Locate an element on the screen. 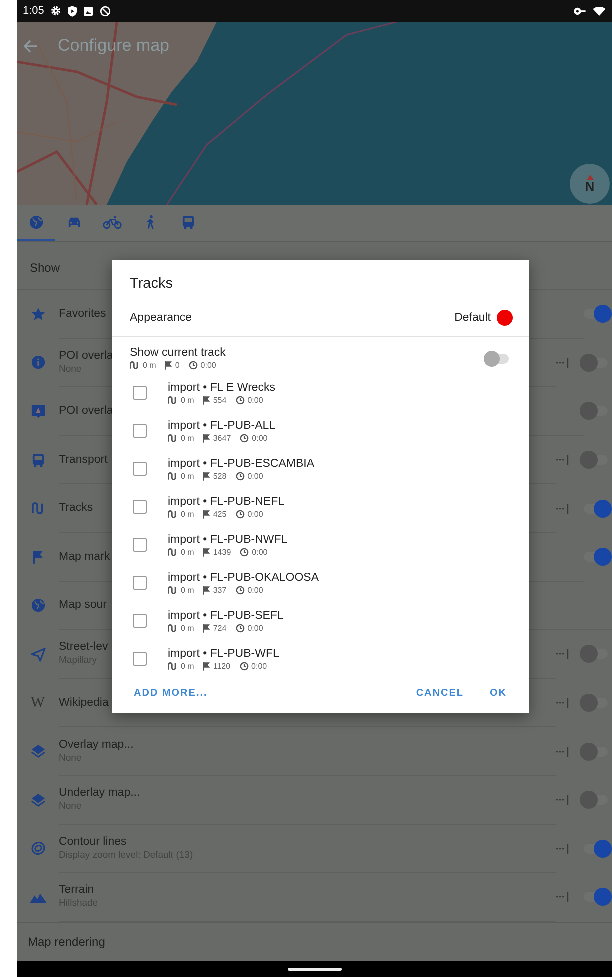  track-name: import • FL-PUB-SEFL is located at coordinates (226, 616).